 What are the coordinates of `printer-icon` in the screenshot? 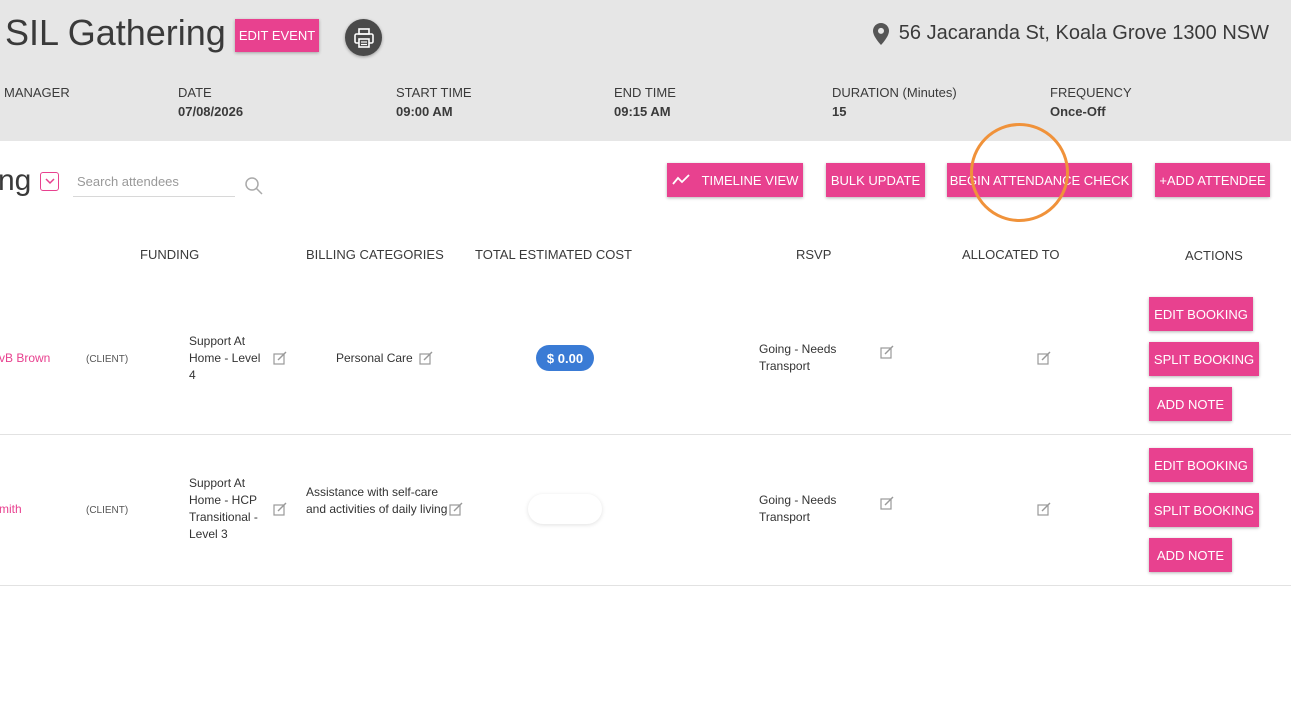 It's located at (363, 37).